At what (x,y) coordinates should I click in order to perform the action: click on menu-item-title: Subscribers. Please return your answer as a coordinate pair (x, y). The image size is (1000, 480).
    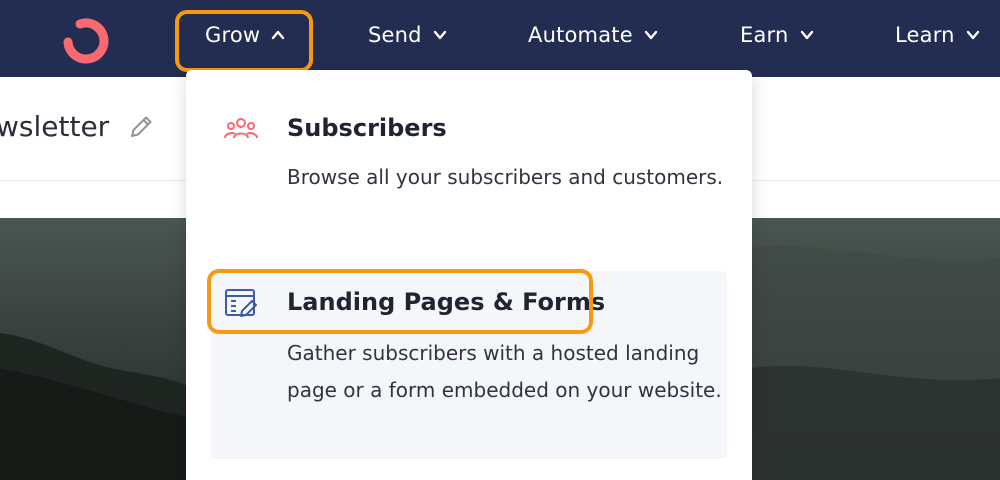
    Looking at the image, I should click on (367, 128).